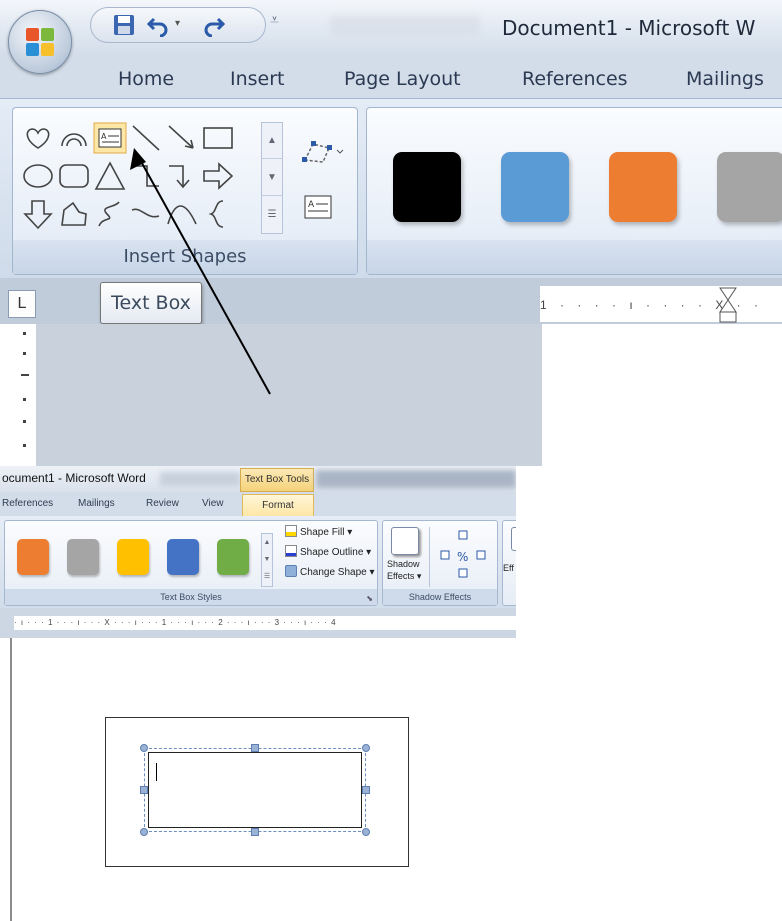 This screenshot has height=921, width=782. What do you see at coordinates (146, 214) in the screenshot?
I see `curved-arrow-shape-icon` at bounding box center [146, 214].